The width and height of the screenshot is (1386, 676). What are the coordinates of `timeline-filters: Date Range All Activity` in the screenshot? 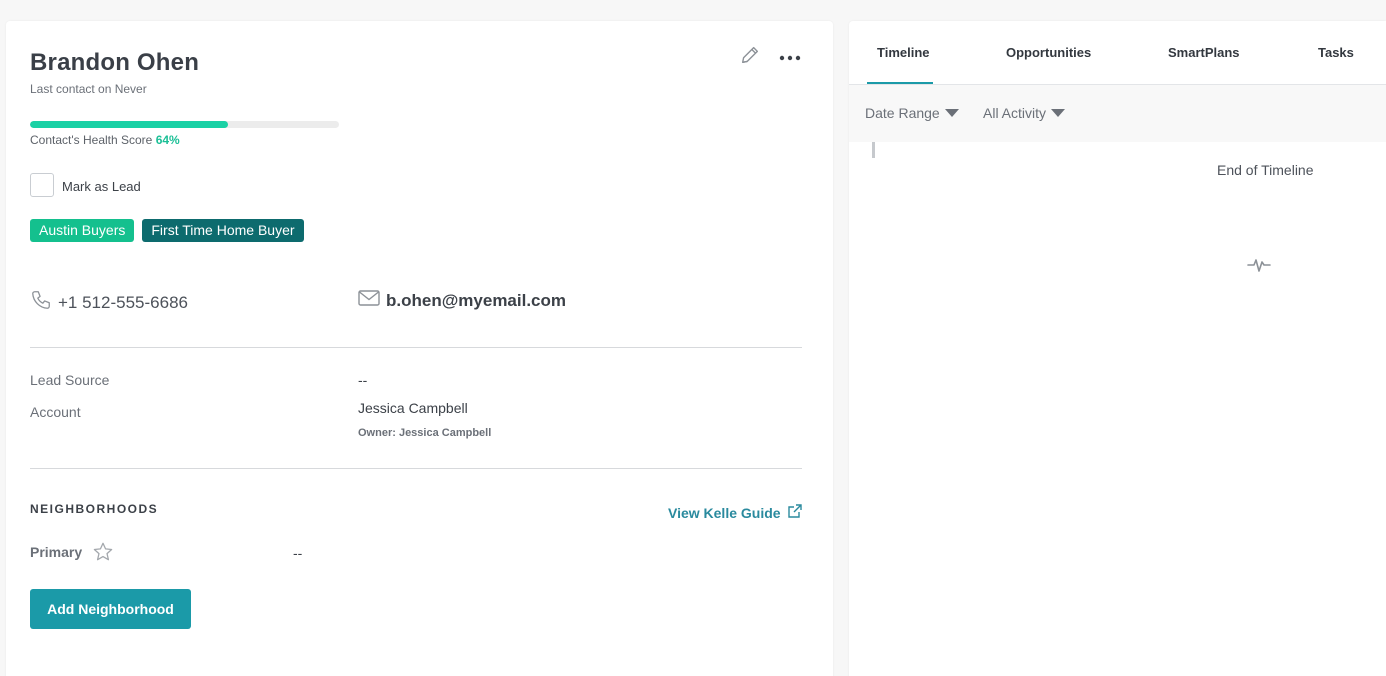 It's located at (1117, 113).